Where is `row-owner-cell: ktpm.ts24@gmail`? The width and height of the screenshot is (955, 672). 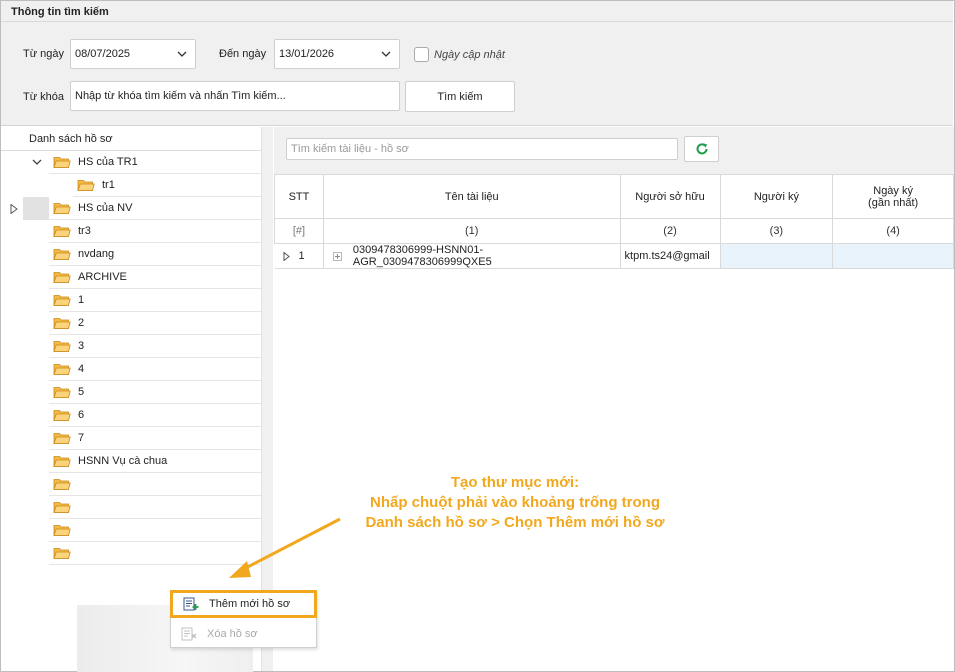
row-owner-cell: ktpm.ts24@gmail is located at coordinates (670, 256).